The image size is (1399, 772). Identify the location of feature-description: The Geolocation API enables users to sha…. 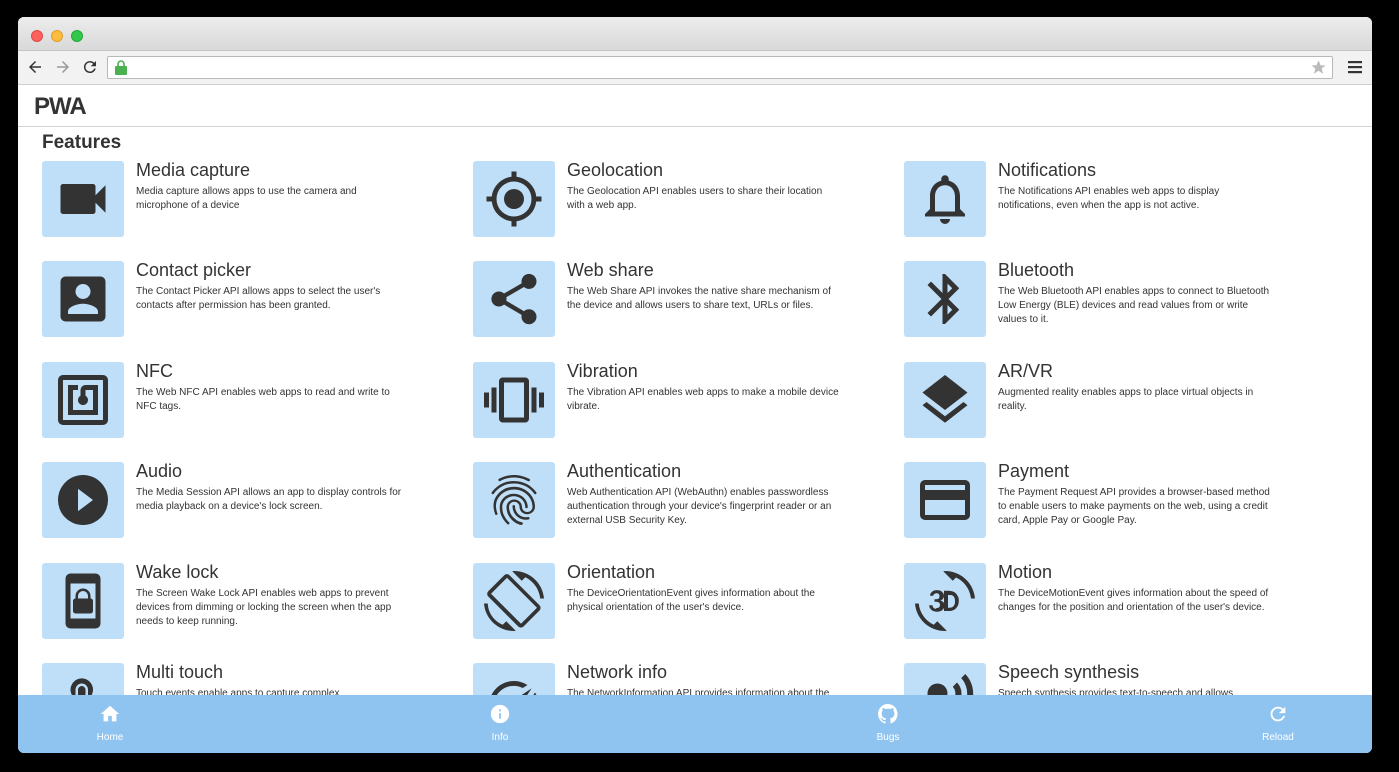
(695, 198).